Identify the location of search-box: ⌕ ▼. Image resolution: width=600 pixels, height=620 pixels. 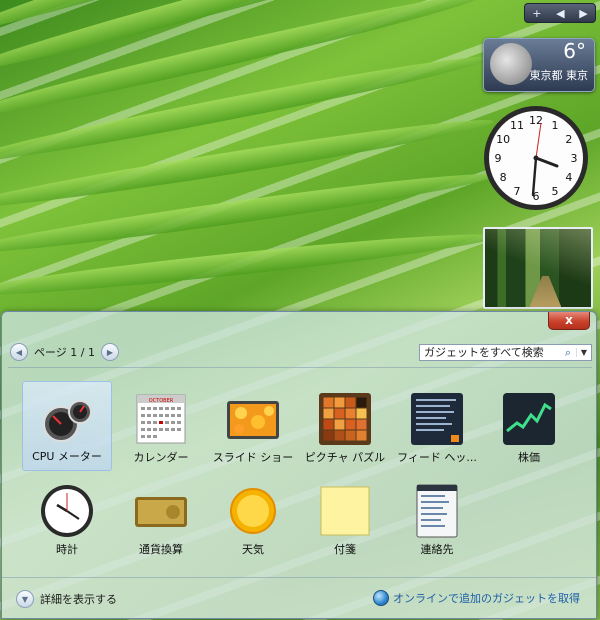
(505, 352).